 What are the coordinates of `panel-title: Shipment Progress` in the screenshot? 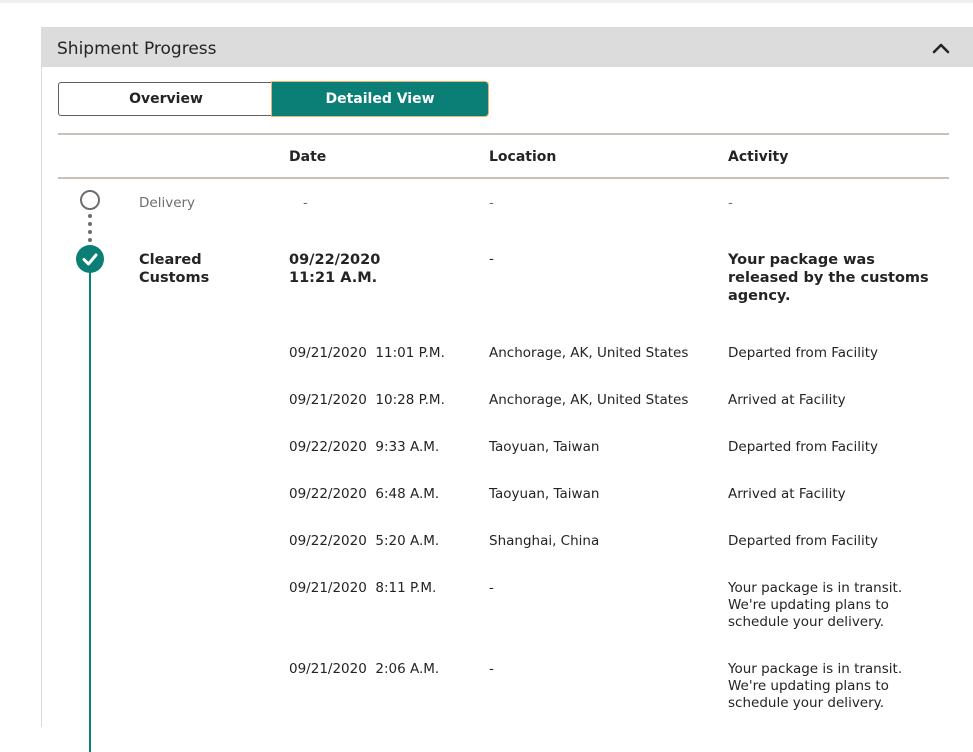 It's located at (137, 49).